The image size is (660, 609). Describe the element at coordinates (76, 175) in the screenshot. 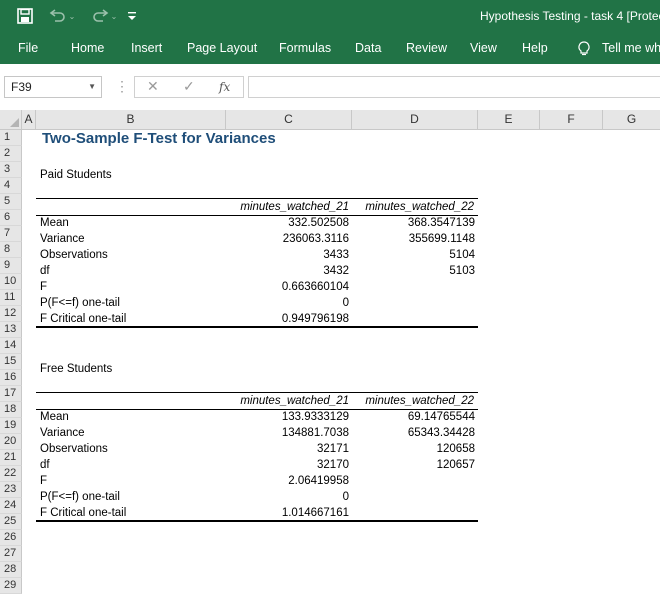

I see `paid-section-label: Paid Students` at that location.